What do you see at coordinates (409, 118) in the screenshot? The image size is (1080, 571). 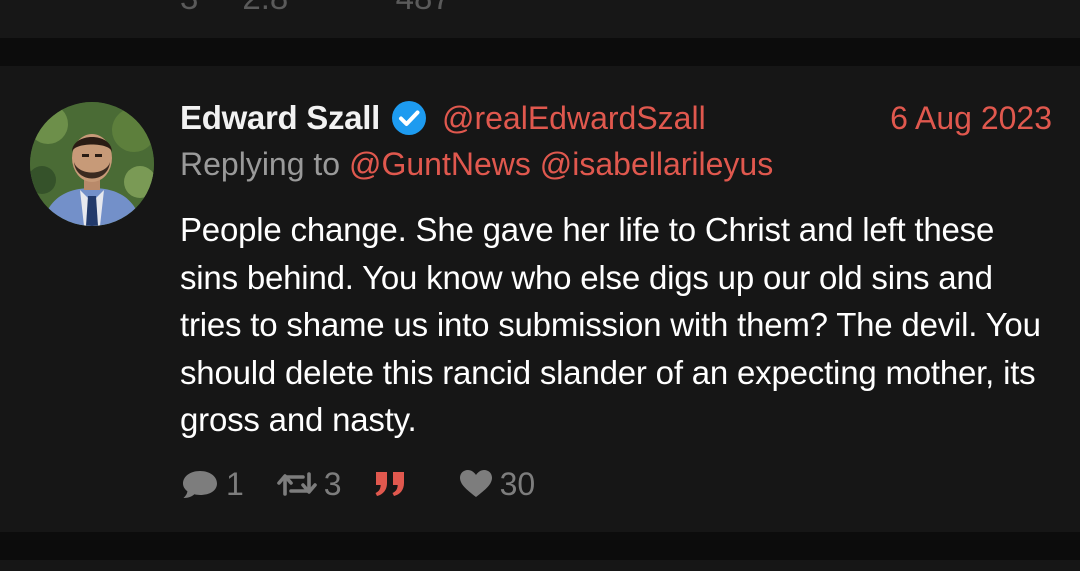 I see `verified-badge-icon` at bounding box center [409, 118].